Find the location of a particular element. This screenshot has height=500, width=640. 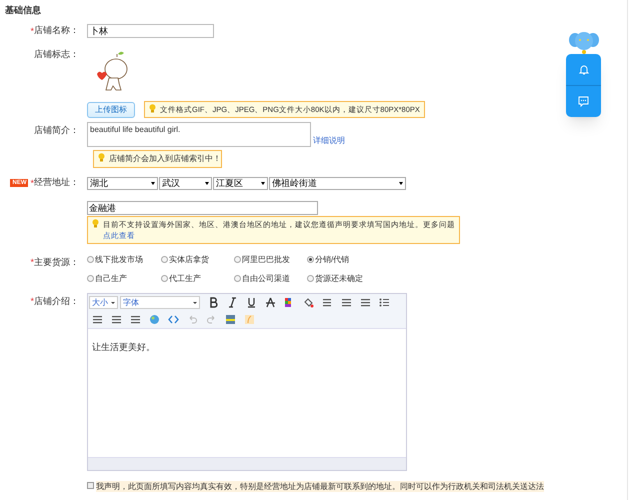

radio-label: 分销/代销 is located at coordinates (332, 260).